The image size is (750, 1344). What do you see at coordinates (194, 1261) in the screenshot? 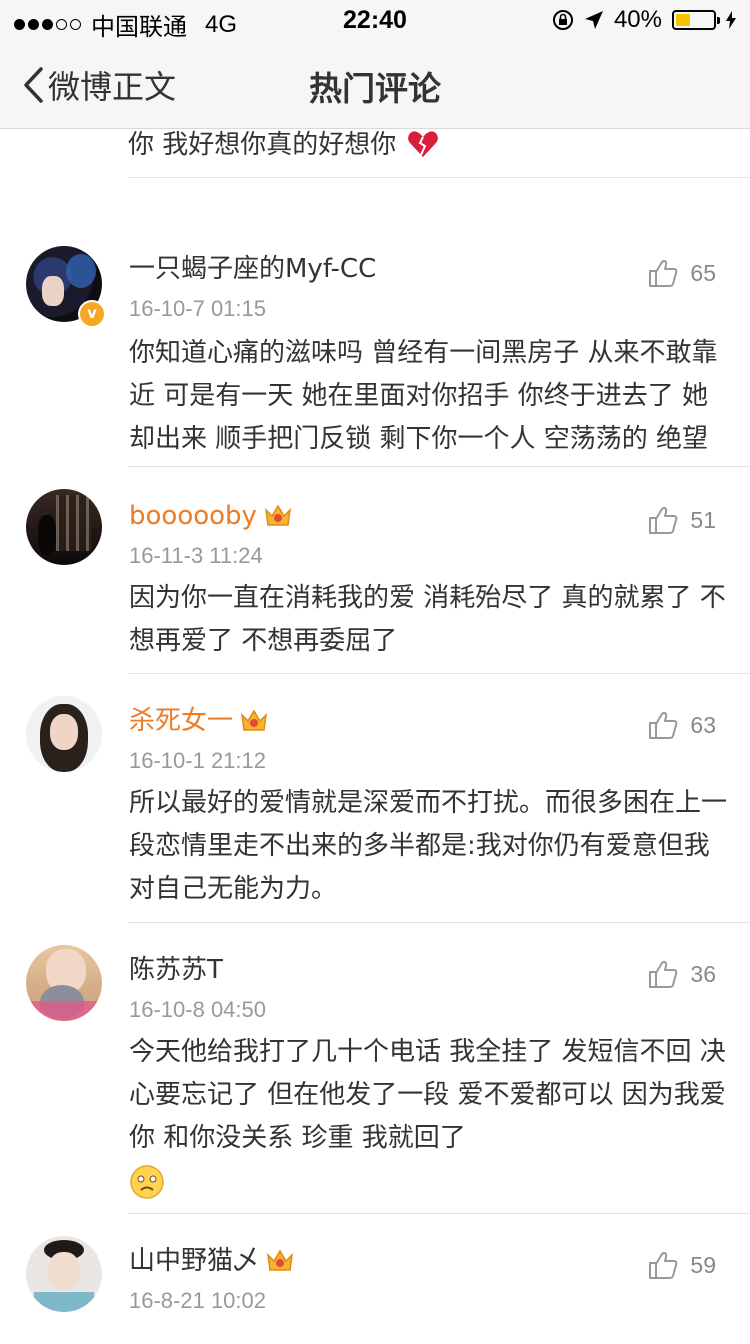
I see `username-text: 山中野猫乄` at bounding box center [194, 1261].